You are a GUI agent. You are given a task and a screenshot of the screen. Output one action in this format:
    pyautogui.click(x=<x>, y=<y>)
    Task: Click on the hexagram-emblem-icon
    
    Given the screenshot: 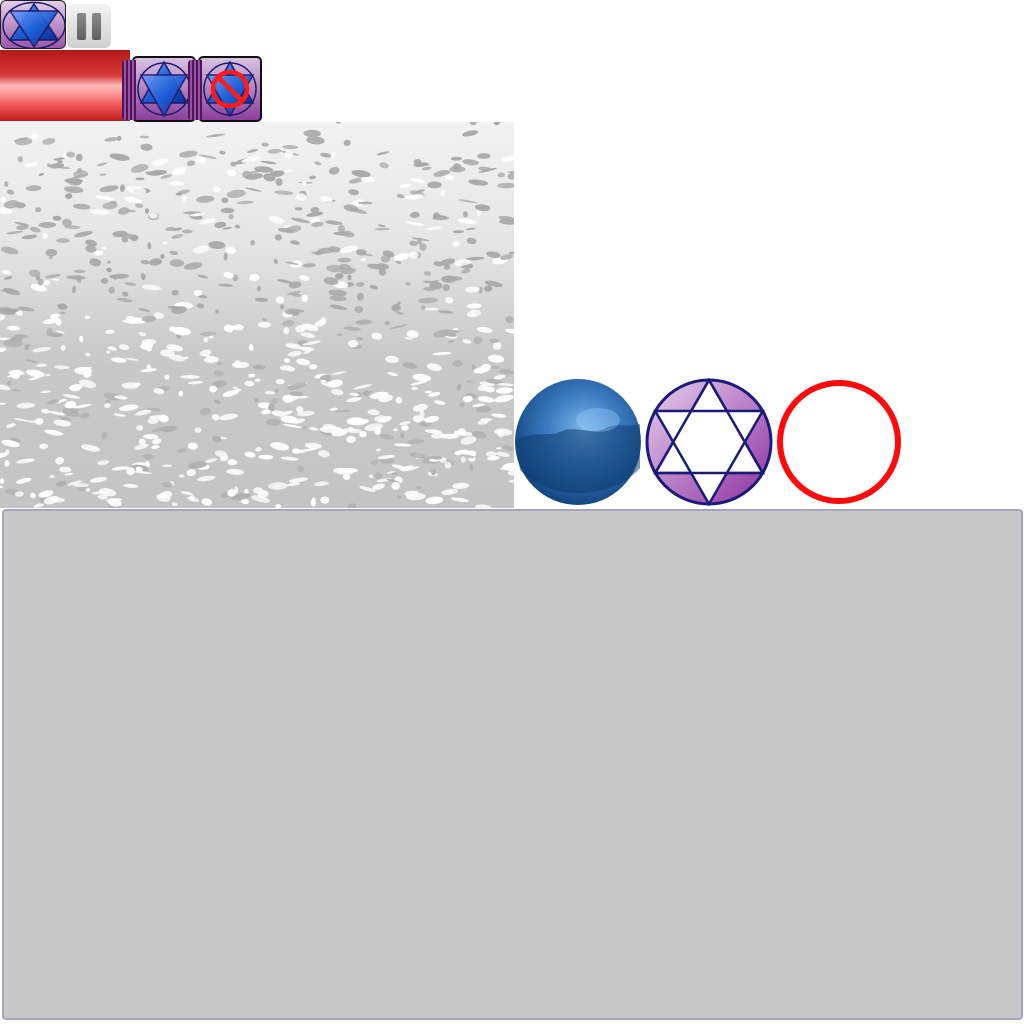 What is the action you would take?
    pyautogui.click(x=33, y=24)
    